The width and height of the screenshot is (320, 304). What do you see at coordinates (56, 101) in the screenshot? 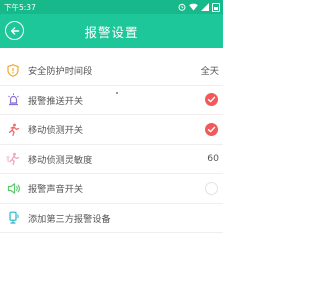
I see `setting-label: 报警推送开关` at bounding box center [56, 101].